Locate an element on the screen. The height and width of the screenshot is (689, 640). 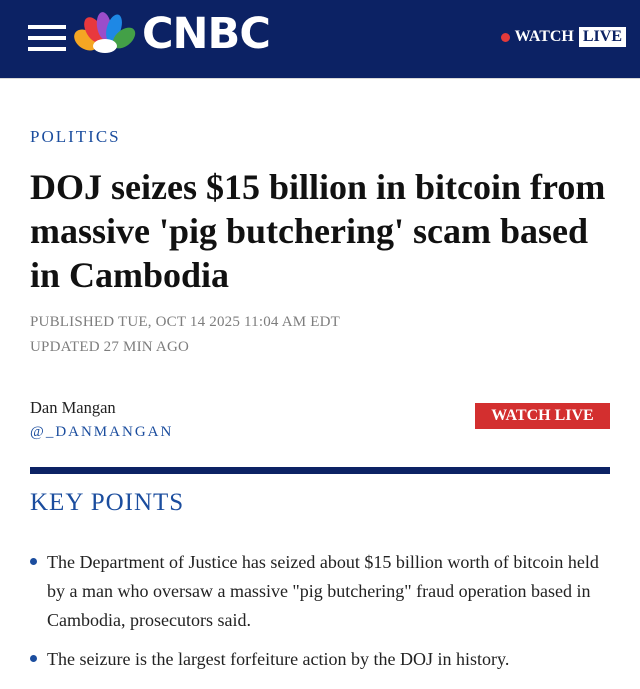
watch-label: WATCH is located at coordinates (544, 36).